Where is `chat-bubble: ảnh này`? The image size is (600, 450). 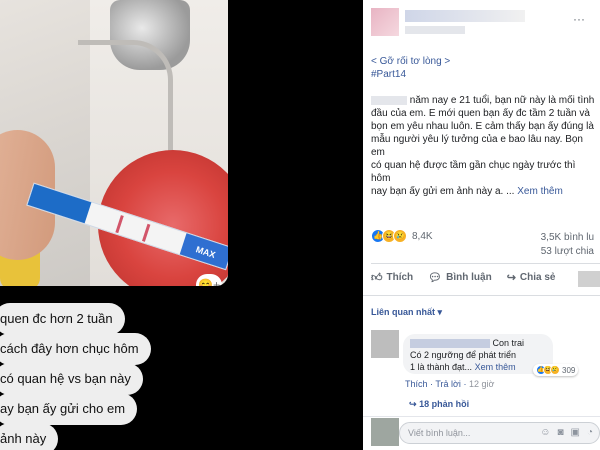
chat-bubble: ảnh này is located at coordinates (29, 436).